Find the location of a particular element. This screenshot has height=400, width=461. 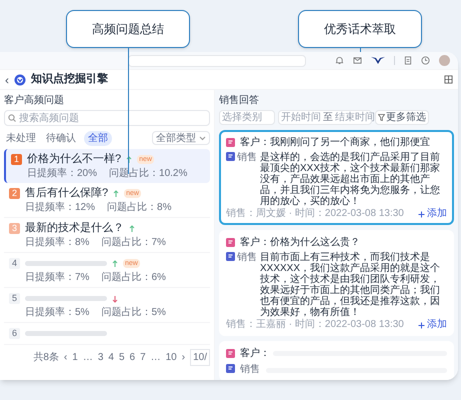

share-text: 问题占比：5% is located at coordinates (133, 313).